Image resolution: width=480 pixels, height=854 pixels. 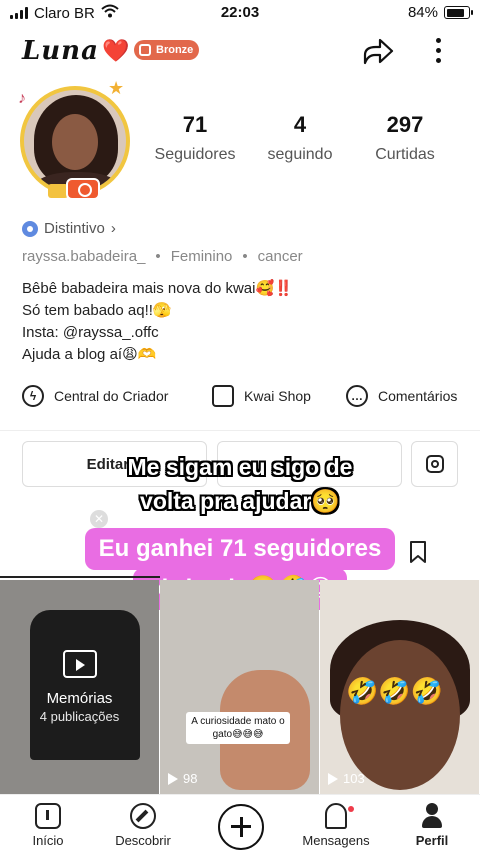 I want to click on kwai-shop-label: Kwai Shop, so click(x=277, y=396).